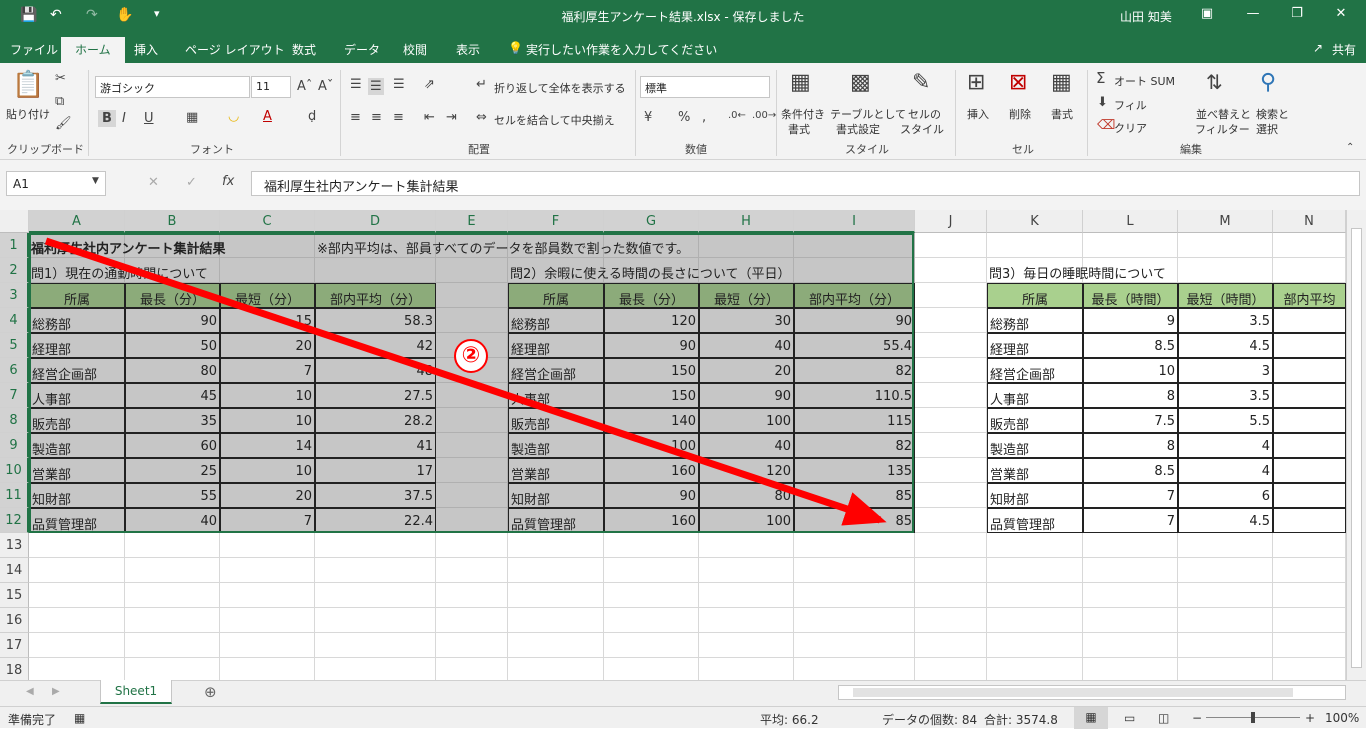 The image size is (1366, 729). What do you see at coordinates (1091, 718) in the screenshot?
I see `normal-view-icon: ▦` at bounding box center [1091, 718].